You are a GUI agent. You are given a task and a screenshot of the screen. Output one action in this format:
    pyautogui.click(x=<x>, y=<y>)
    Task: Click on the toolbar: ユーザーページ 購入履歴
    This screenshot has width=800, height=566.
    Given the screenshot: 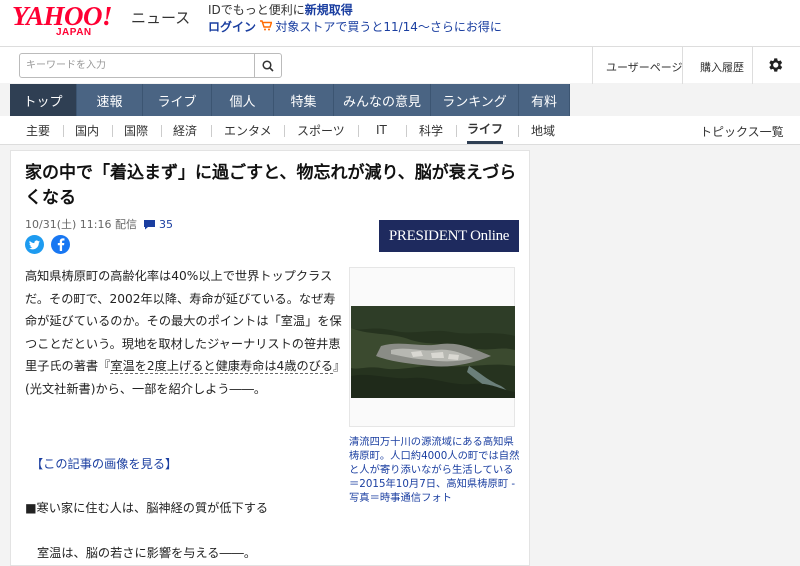 What is the action you would take?
    pyautogui.click(x=400, y=65)
    